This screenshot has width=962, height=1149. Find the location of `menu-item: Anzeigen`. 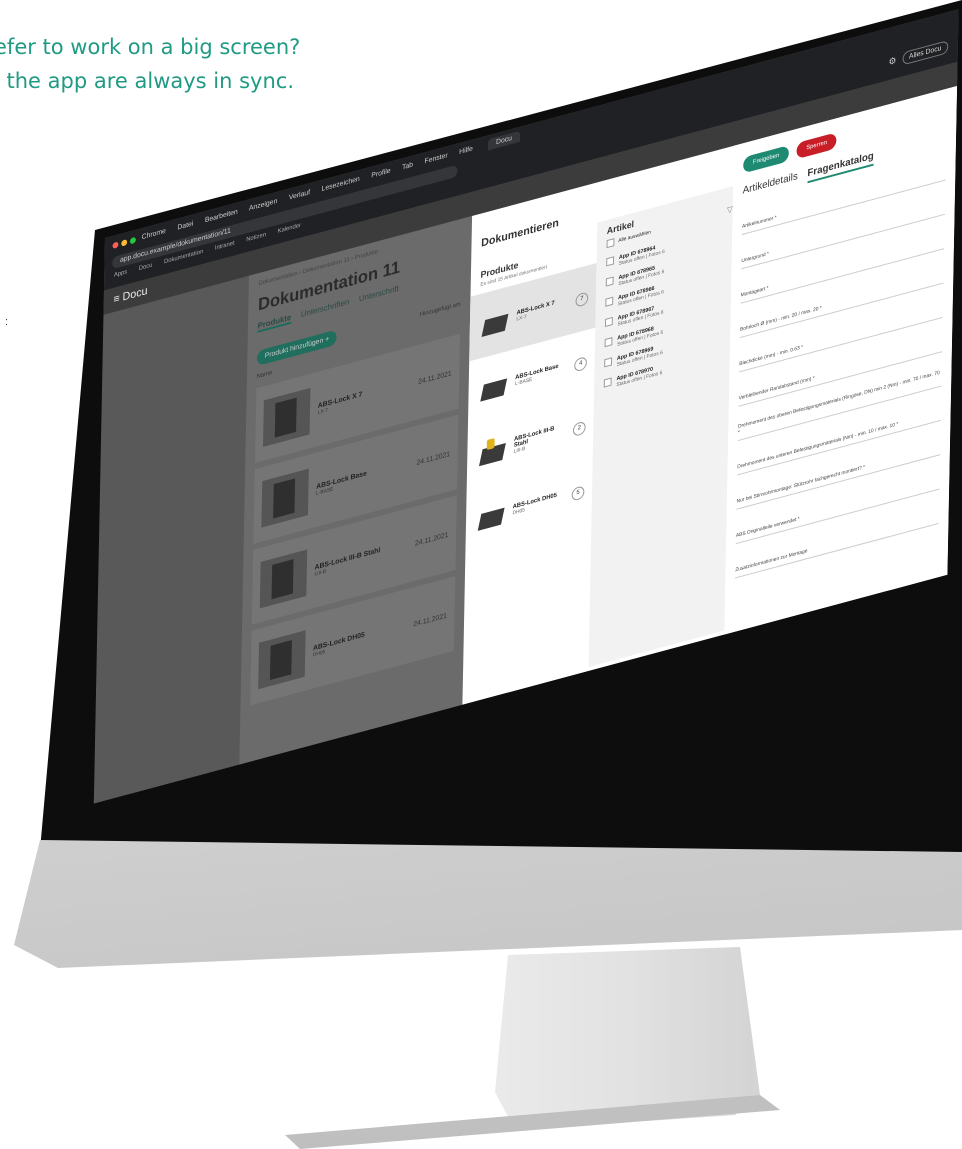

menu-item: Anzeigen is located at coordinates (263, 205).